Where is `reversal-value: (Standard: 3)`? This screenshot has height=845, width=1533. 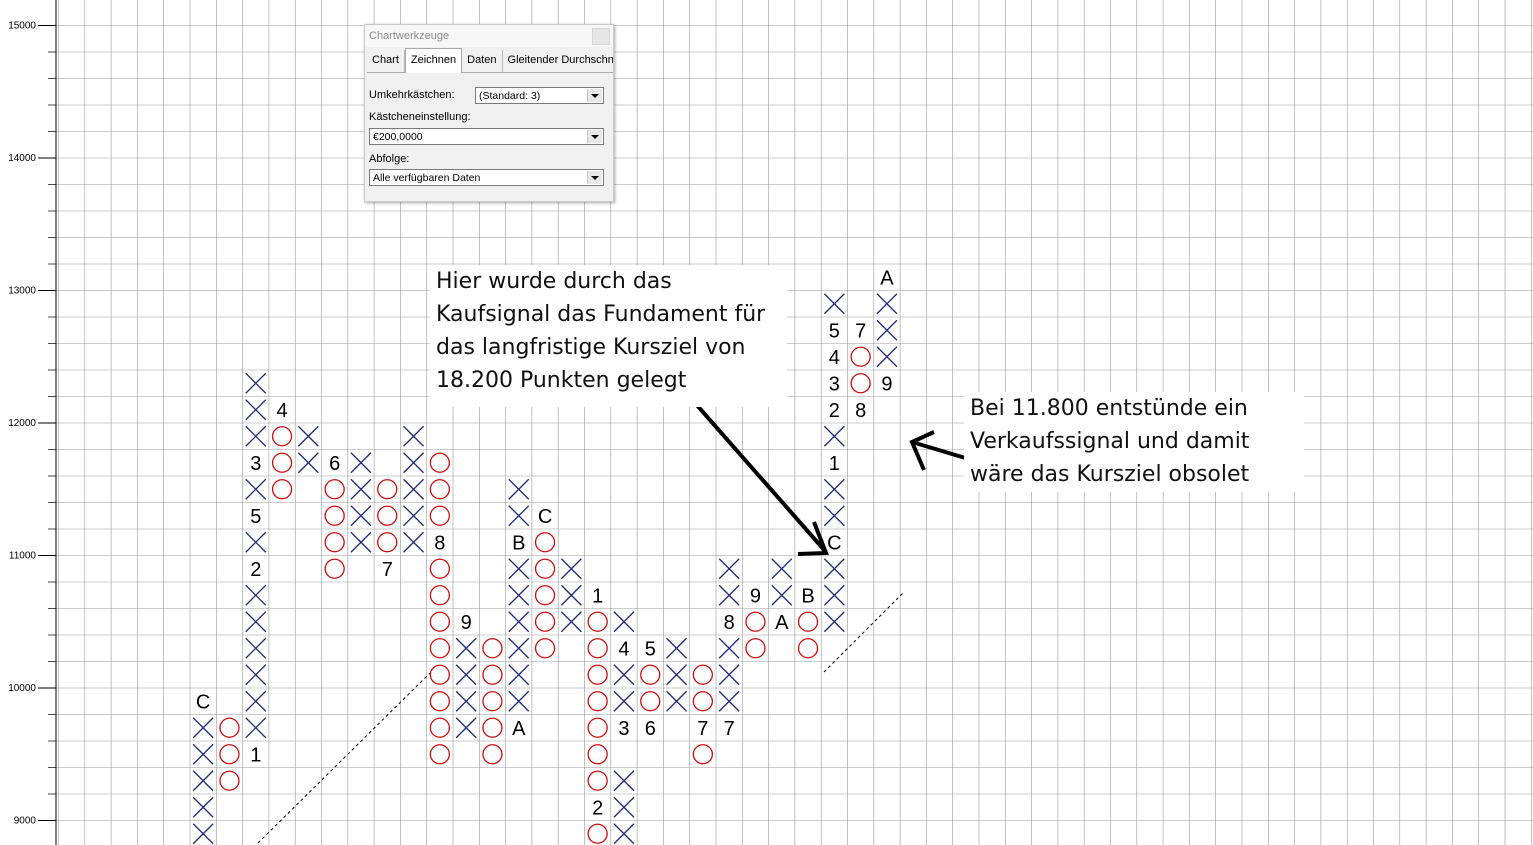 reversal-value: (Standard: 3) is located at coordinates (510, 96).